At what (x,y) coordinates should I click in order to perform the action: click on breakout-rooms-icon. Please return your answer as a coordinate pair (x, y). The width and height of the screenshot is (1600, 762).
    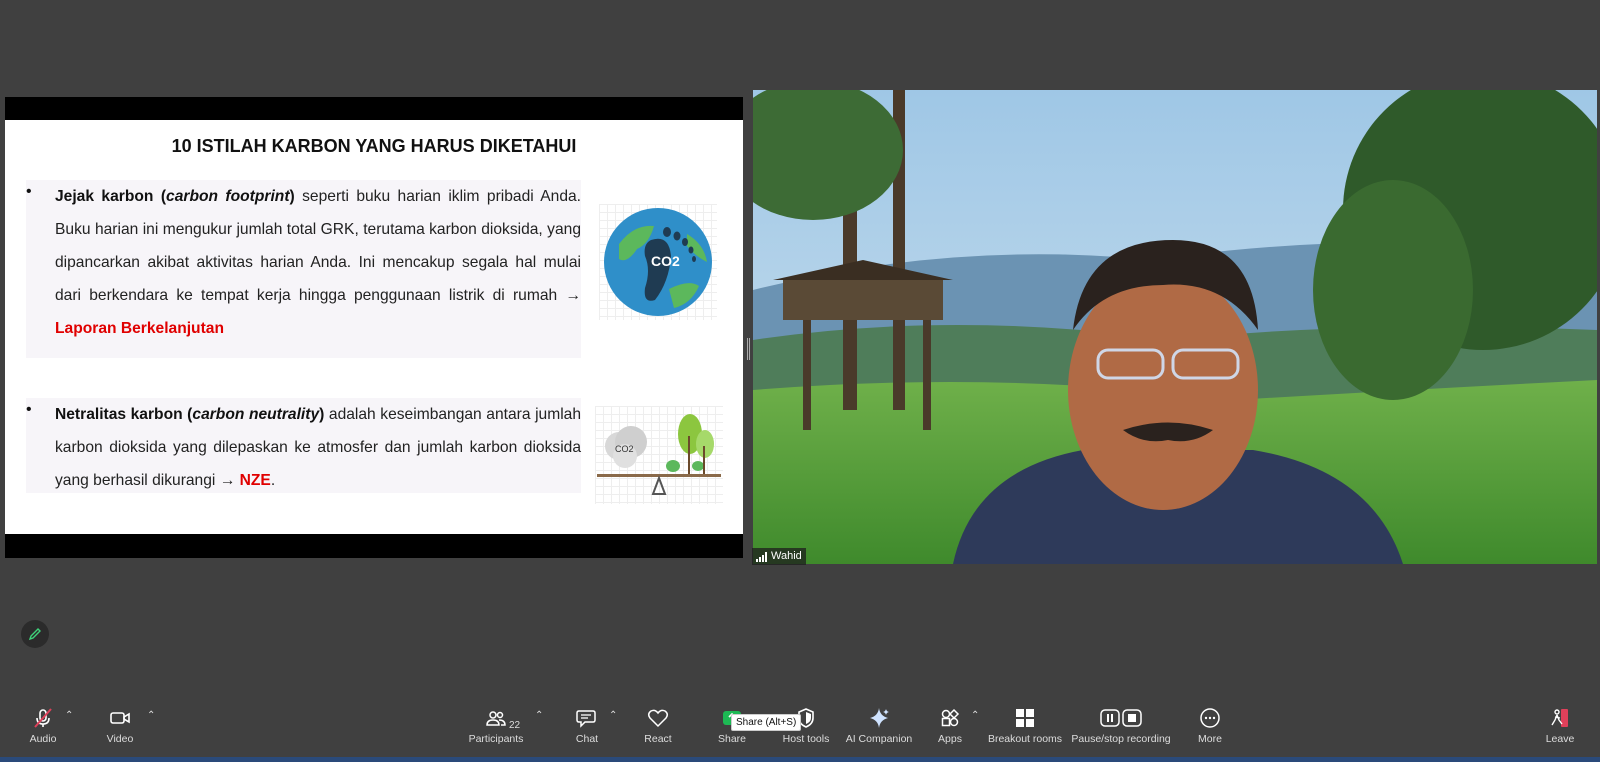
    Looking at the image, I should click on (1025, 718).